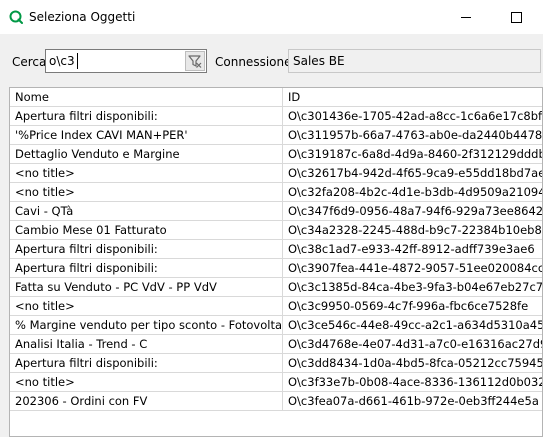 This screenshot has width=543, height=437. I want to click on search-field, so click(126, 61).